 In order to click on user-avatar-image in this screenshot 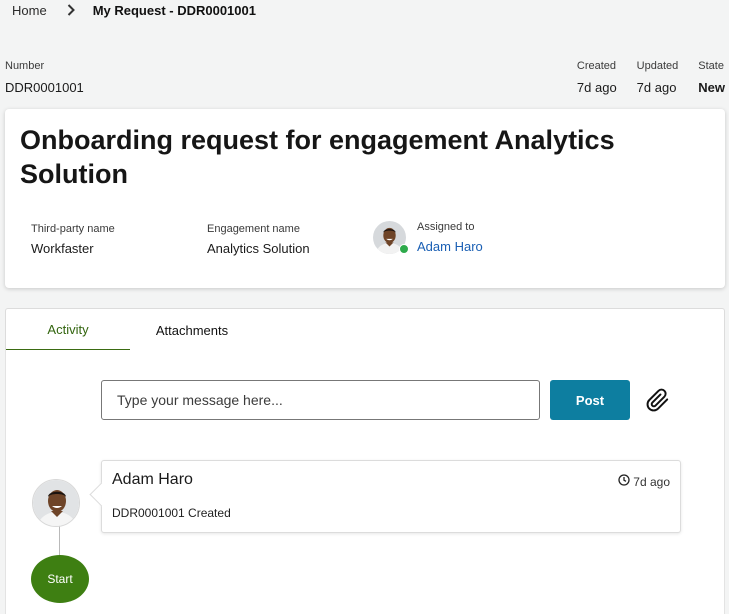, I will do `click(56, 503)`.